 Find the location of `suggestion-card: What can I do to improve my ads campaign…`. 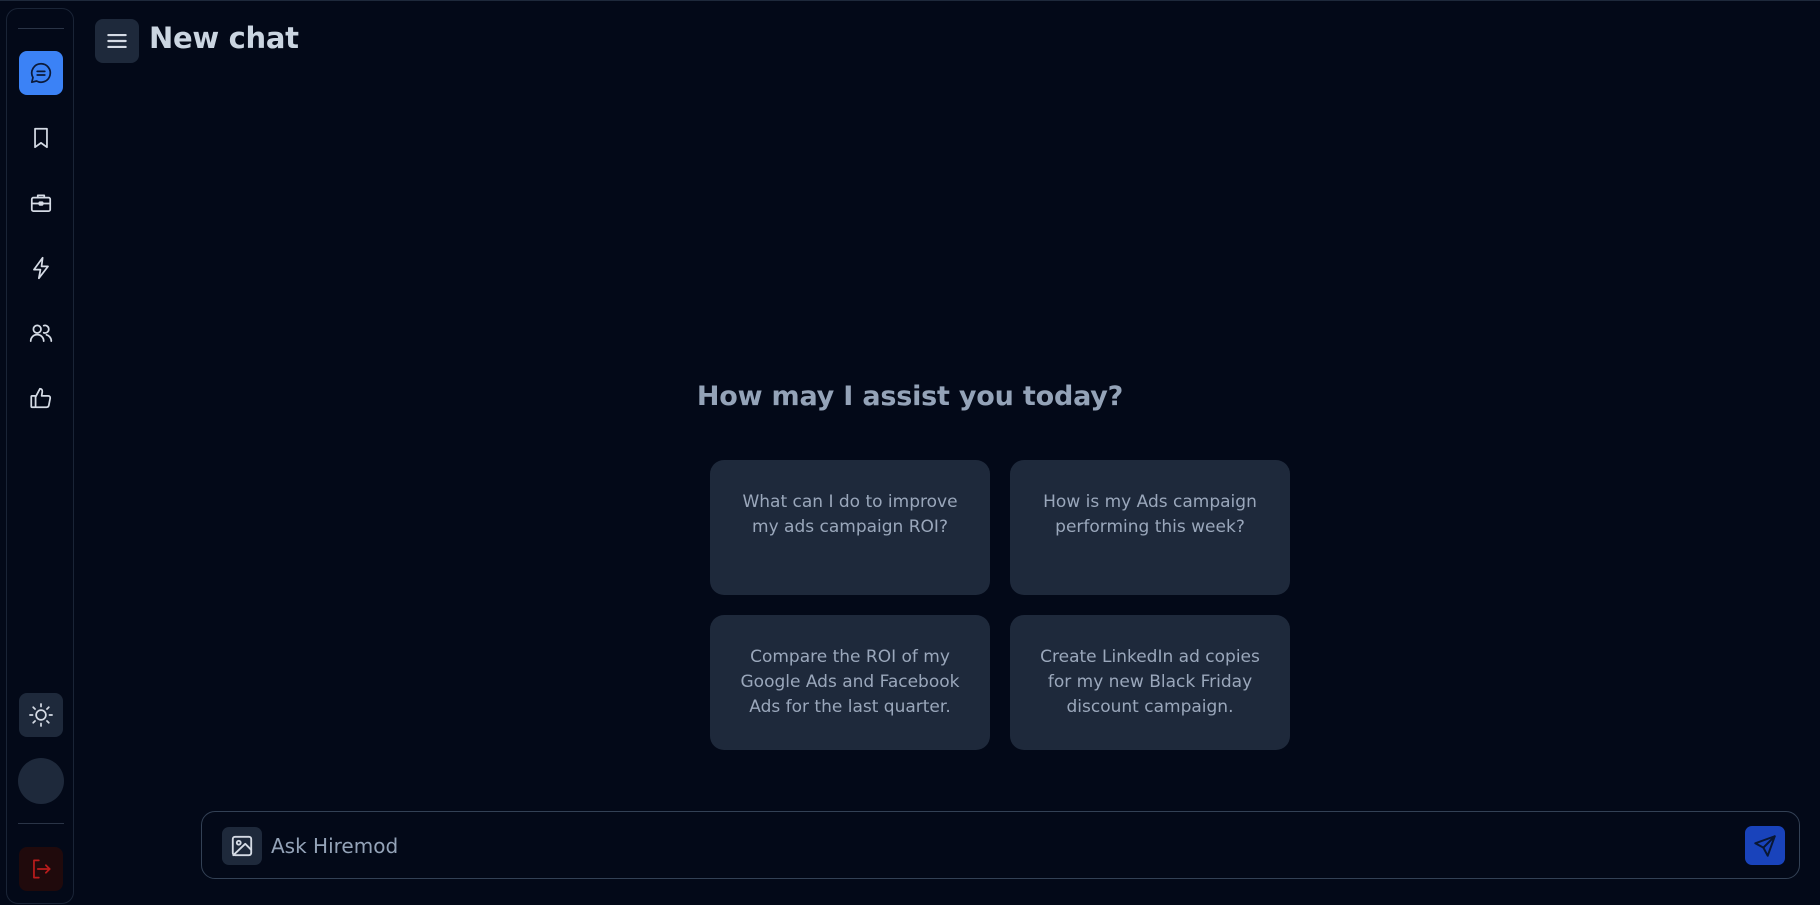

suggestion-card: What can I do to improve my ads campaign… is located at coordinates (850, 527).